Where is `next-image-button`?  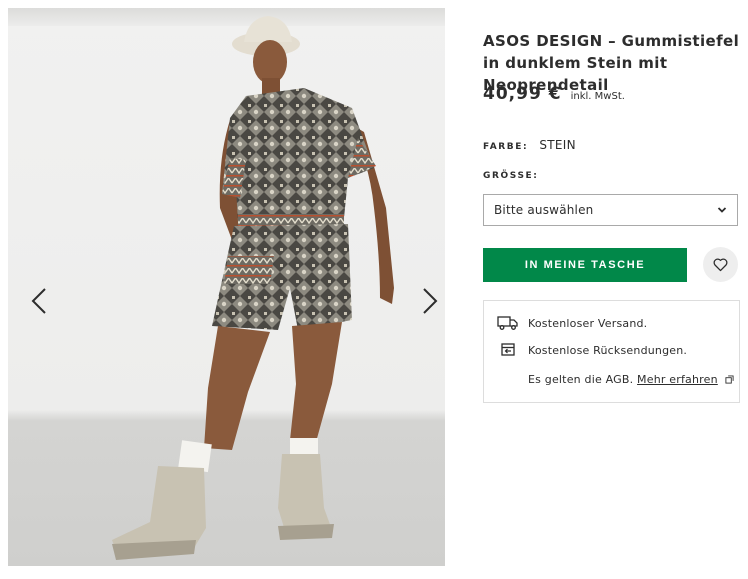
next-image-button is located at coordinates (428, 301).